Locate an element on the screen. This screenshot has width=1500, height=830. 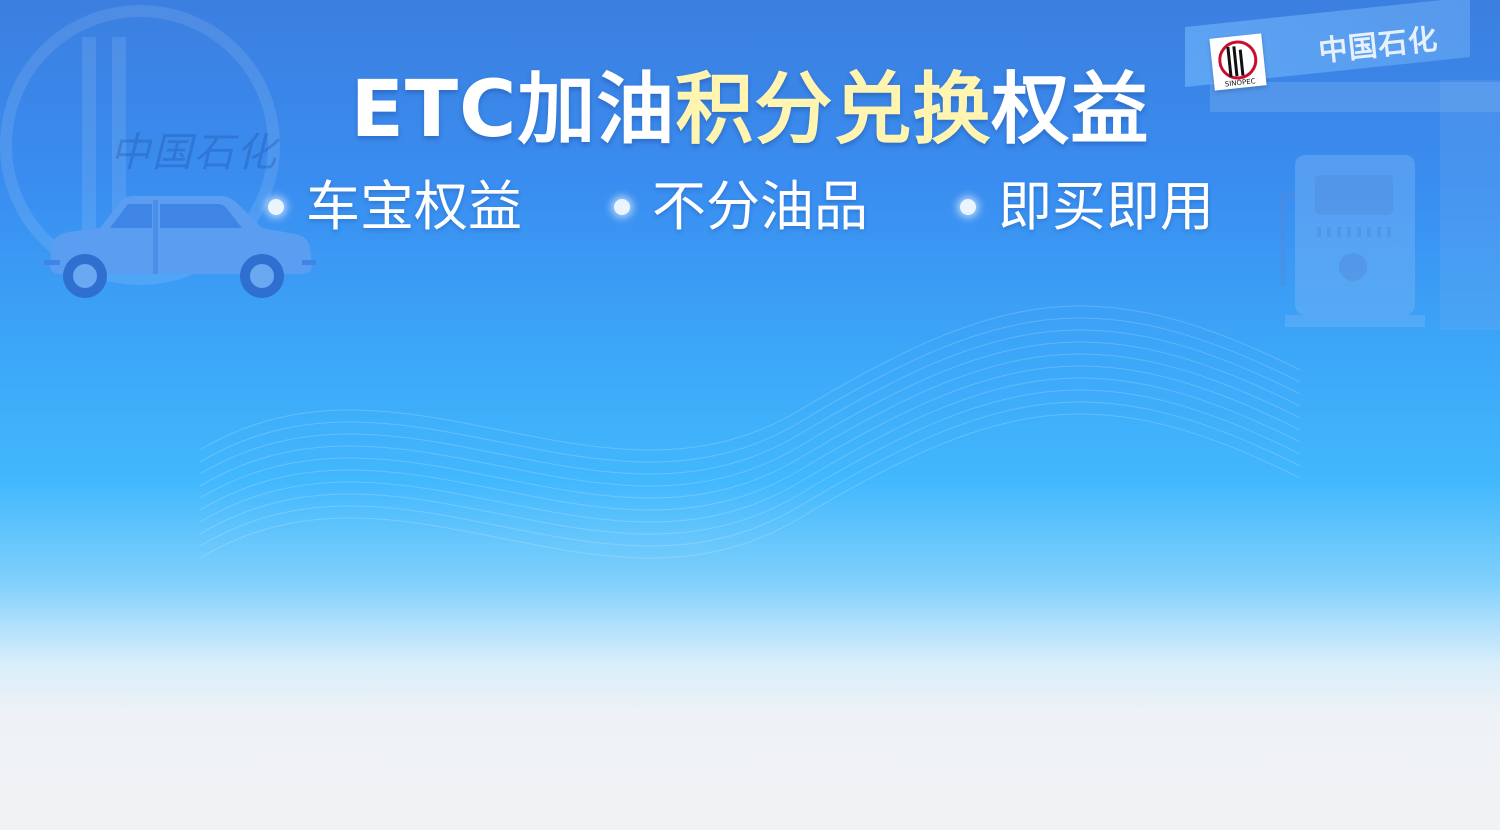
feature-item: 不分油品 is located at coordinates (741, 207).